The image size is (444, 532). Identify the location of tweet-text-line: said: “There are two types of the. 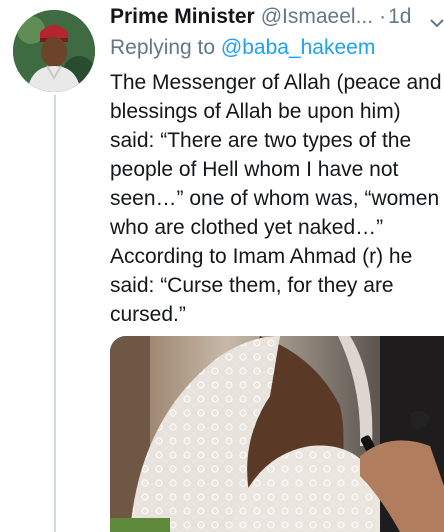
(261, 140).